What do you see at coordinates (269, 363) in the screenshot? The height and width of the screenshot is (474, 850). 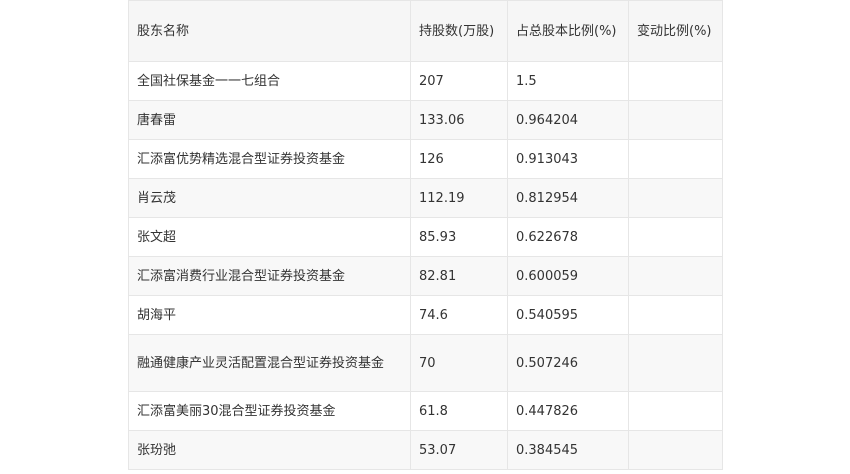 I see `cell-shareholder-name: 融通健康产业灵活配置混合型证券投资基金` at bounding box center [269, 363].